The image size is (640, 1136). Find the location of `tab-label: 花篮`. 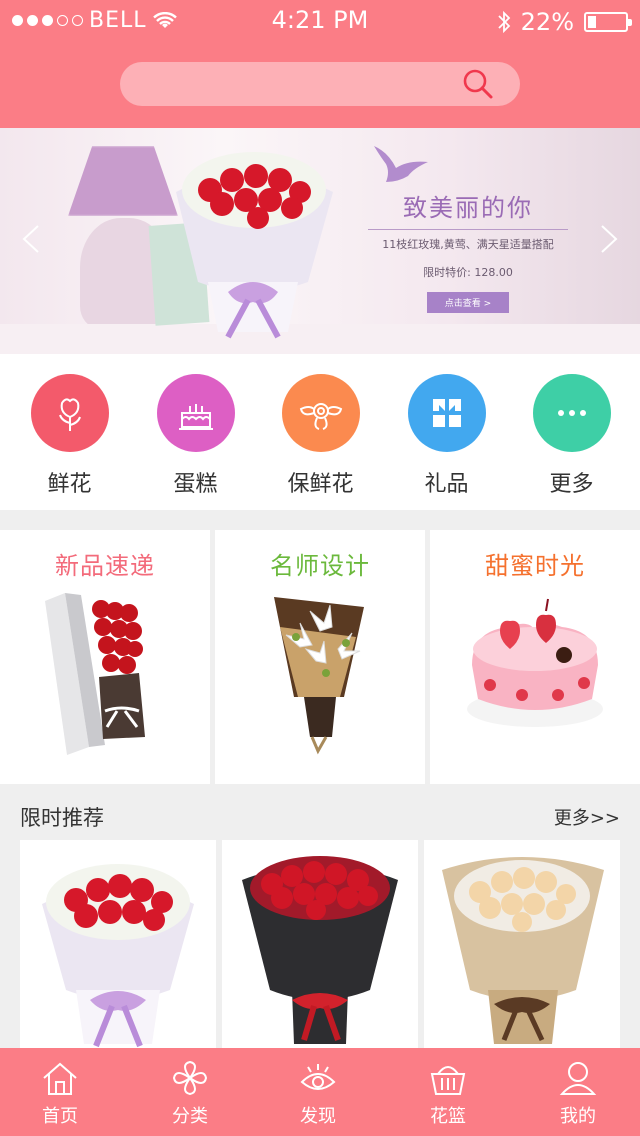

tab-label: 花篮 is located at coordinates (448, 1116).